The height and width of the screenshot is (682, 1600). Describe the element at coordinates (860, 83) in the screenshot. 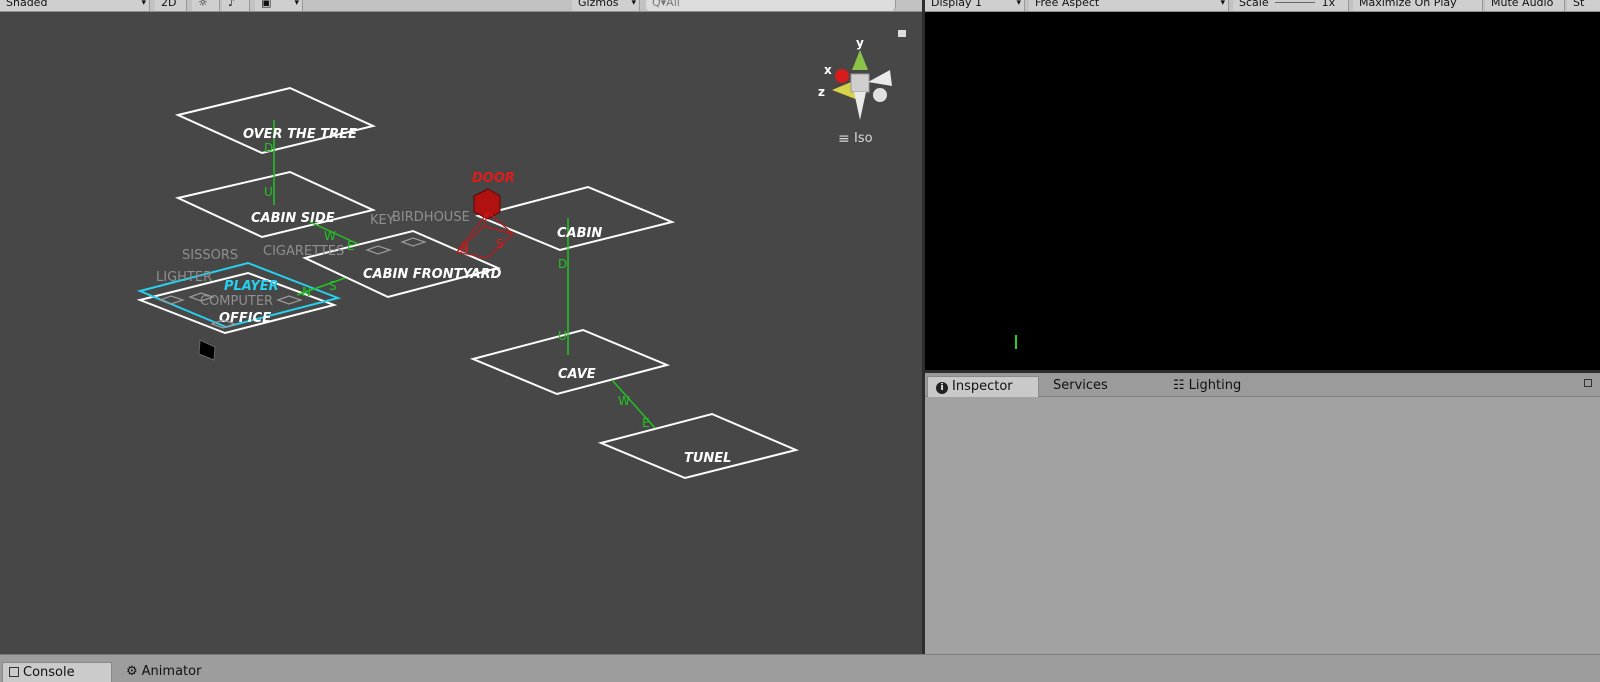

I see `gizmo-center-cube` at that location.